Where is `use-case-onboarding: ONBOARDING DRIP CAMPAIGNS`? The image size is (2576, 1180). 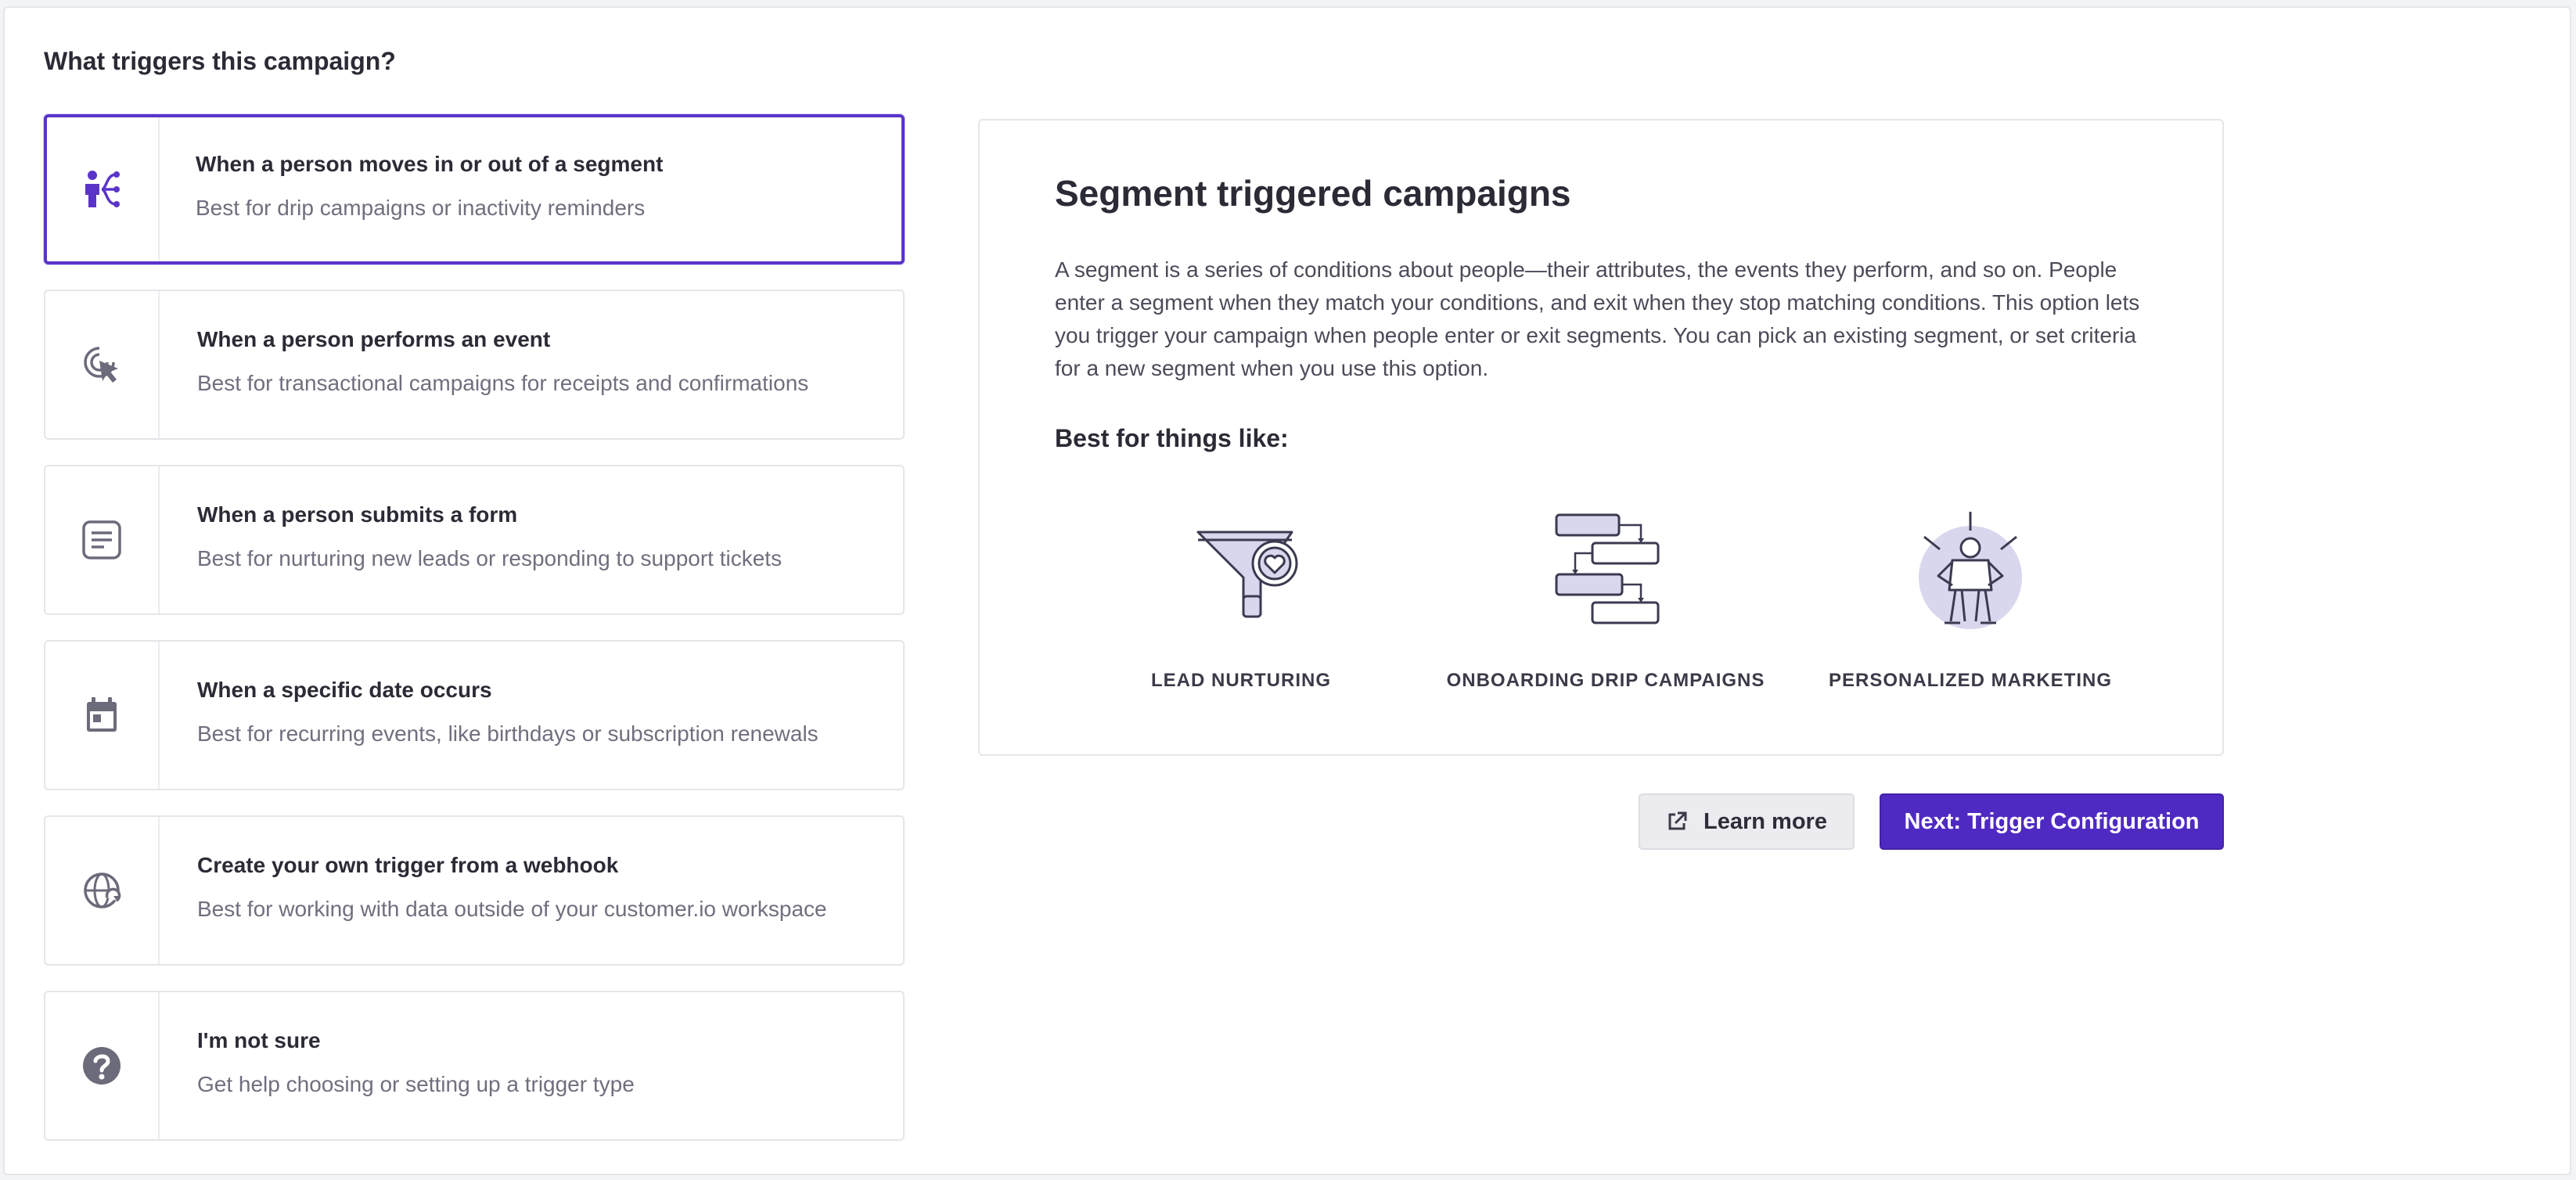
use-case-onboarding: ONBOARDING DRIP CAMPAIGNS is located at coordinates (1606, 598).